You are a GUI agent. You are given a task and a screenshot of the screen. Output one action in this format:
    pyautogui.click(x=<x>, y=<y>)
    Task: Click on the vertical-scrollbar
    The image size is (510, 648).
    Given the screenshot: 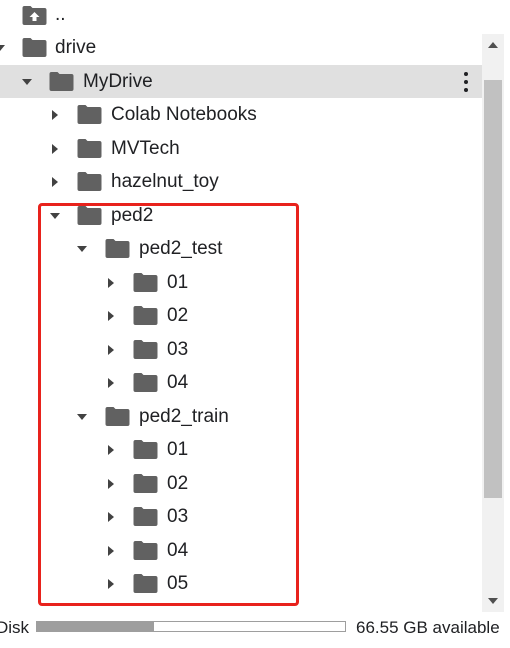 What is the action you would take?
    pyautogui.click(x=493, y=323)
    